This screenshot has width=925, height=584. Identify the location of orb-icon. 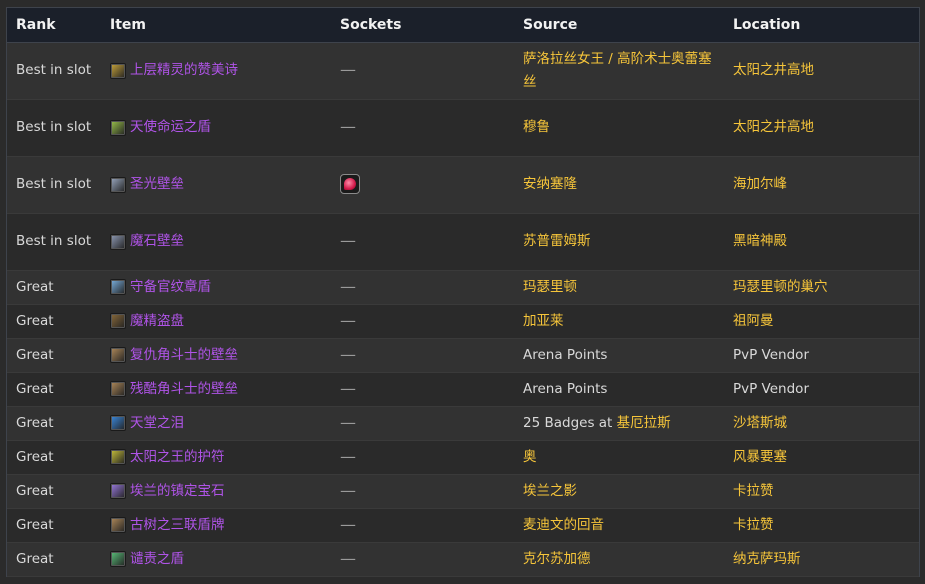
(118, 423).